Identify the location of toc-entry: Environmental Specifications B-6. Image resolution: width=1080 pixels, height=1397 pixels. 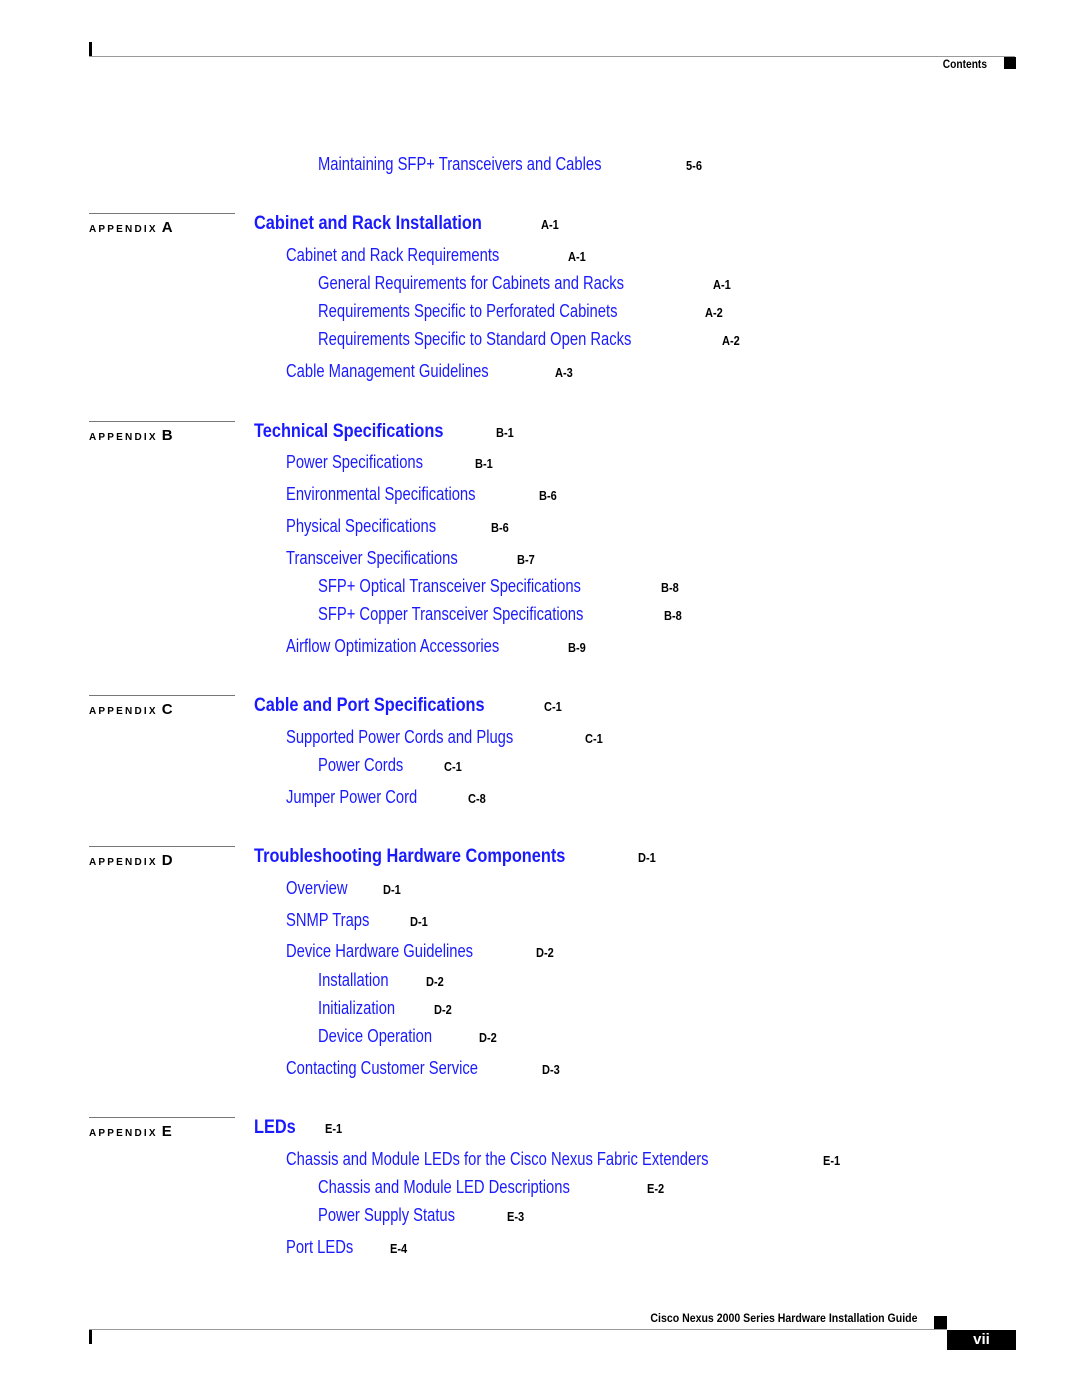
(423, 494).